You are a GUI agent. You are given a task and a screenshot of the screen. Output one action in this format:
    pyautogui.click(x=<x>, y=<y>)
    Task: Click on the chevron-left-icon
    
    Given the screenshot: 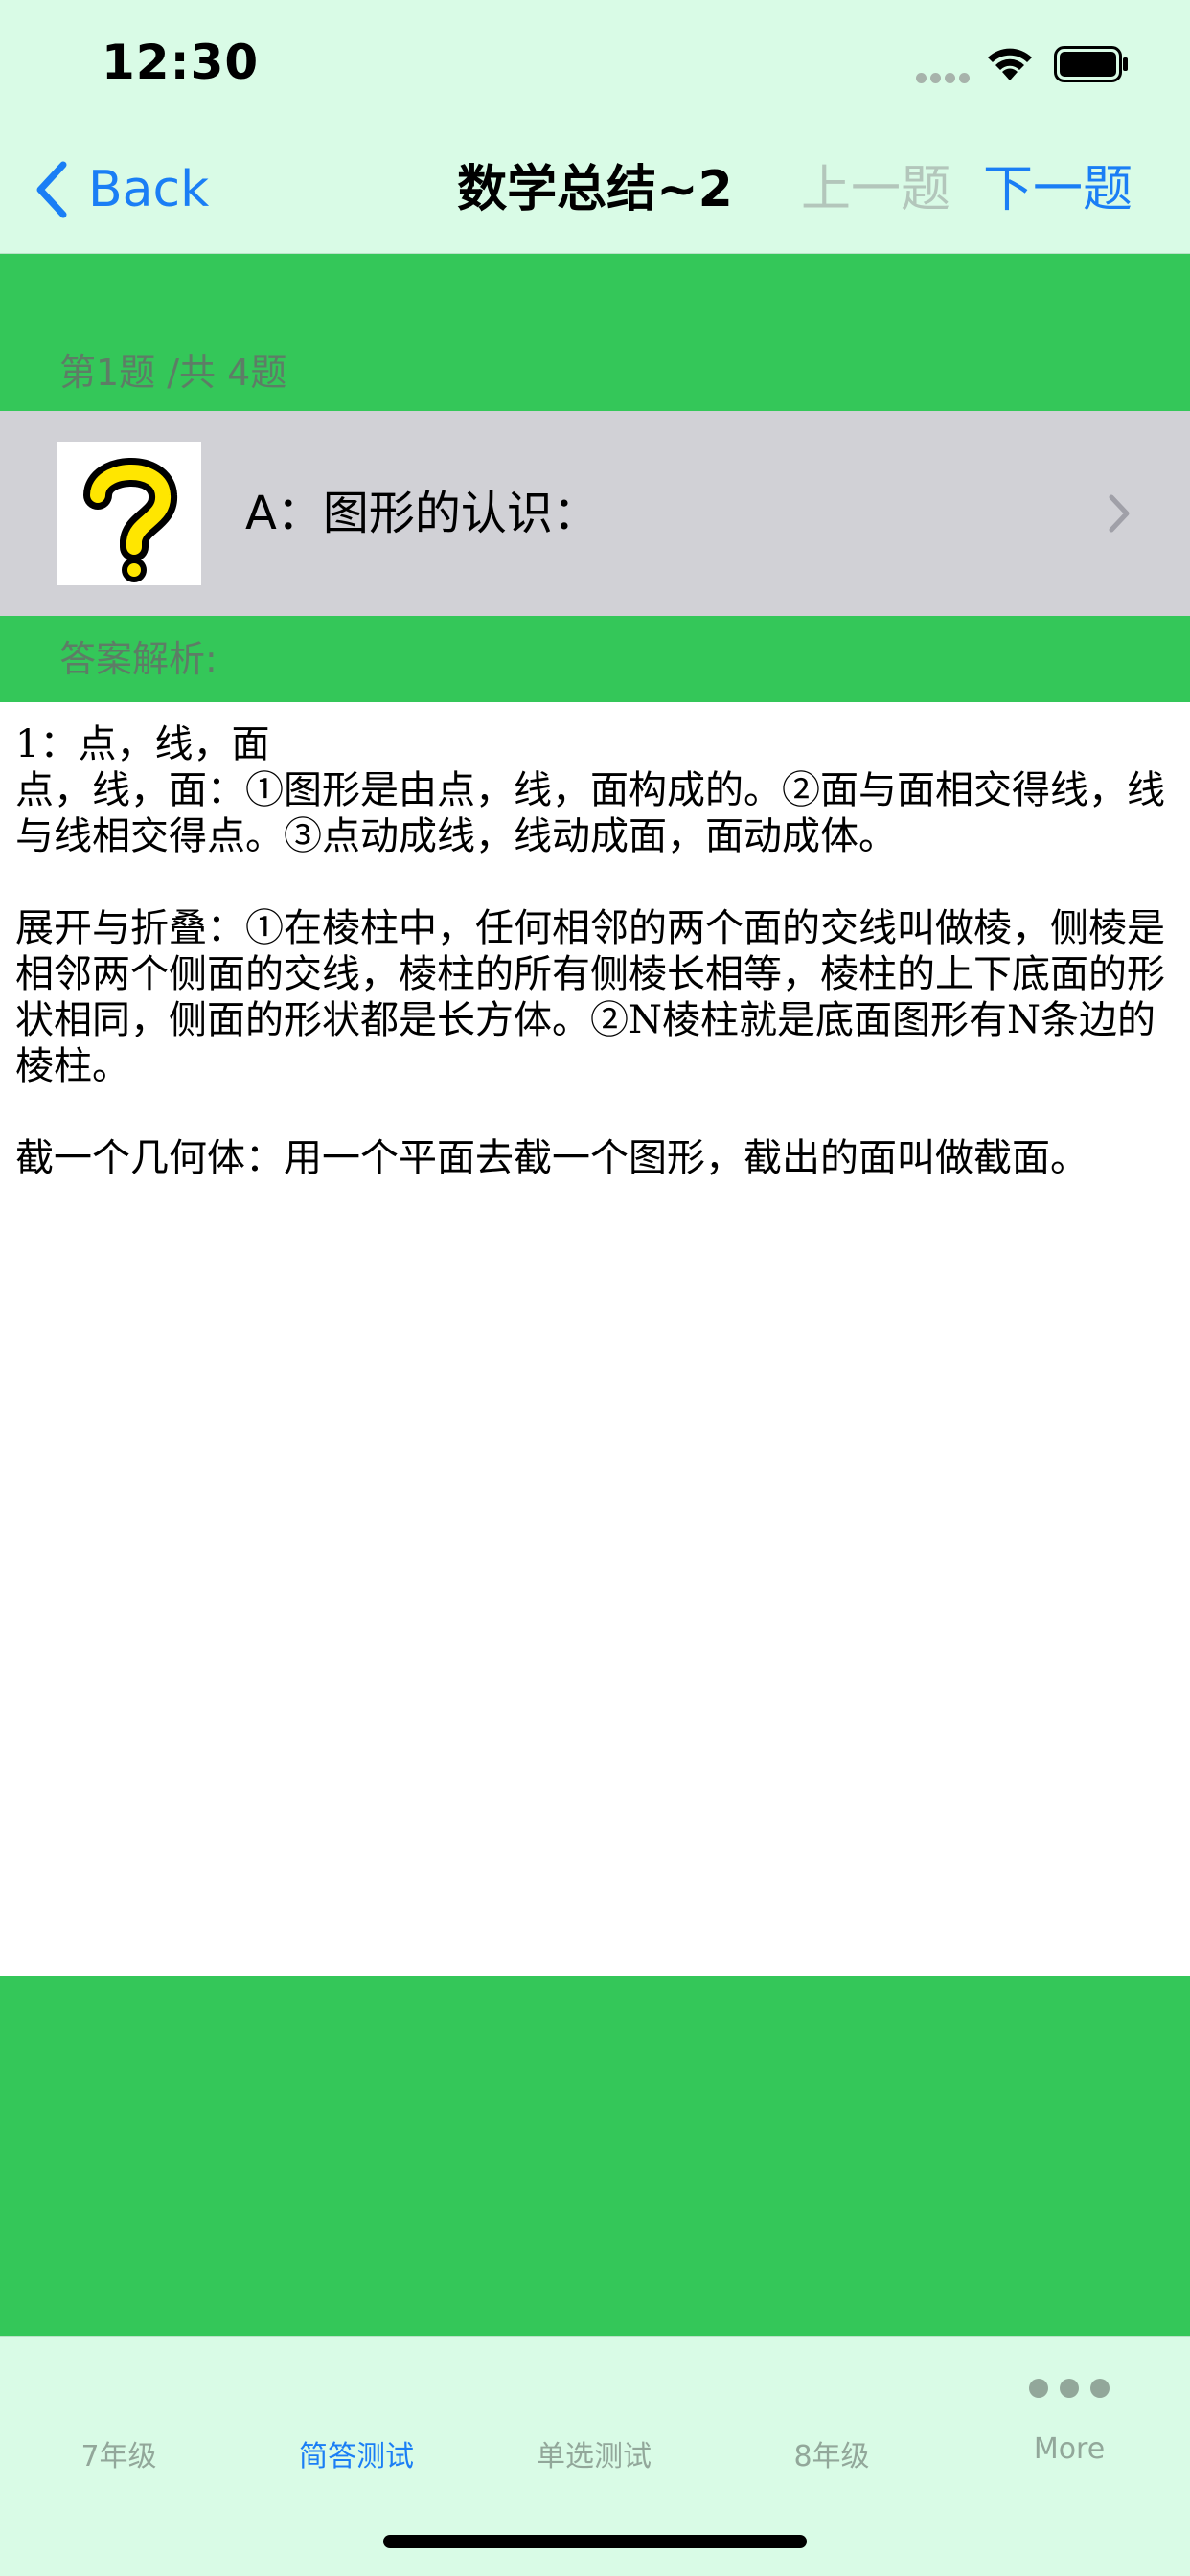 What is the action you would take?
    pyautogui.click(x=52, y=189)
    